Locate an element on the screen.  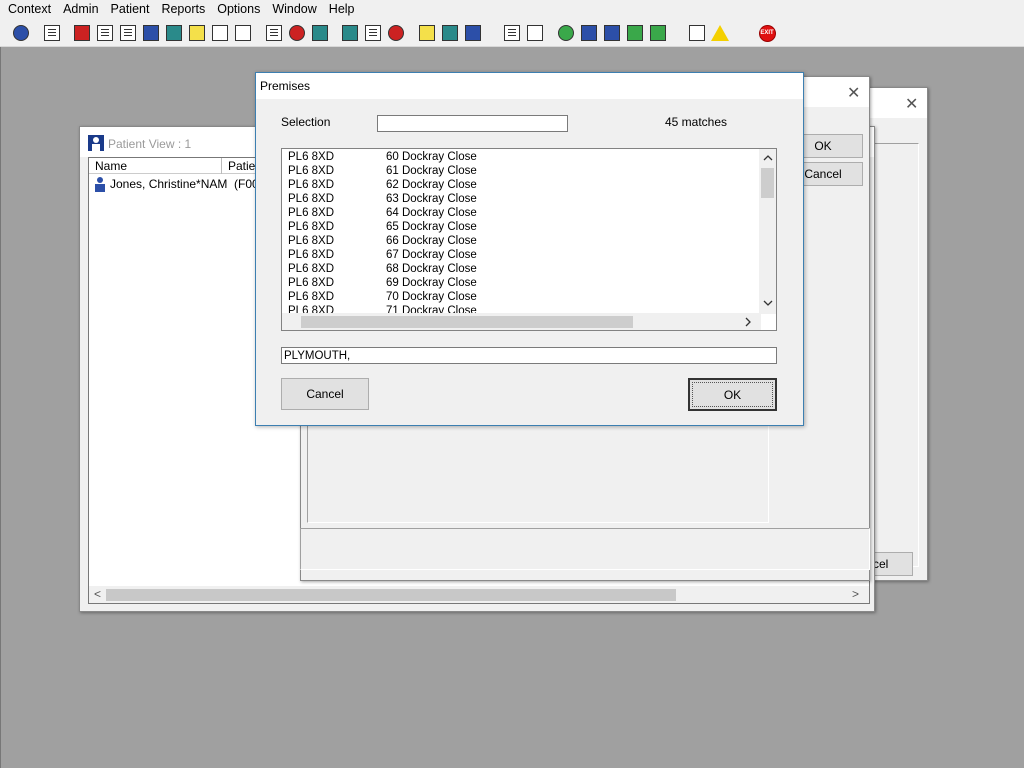
premises-vscrollbar is located at coordinates (767, 231).